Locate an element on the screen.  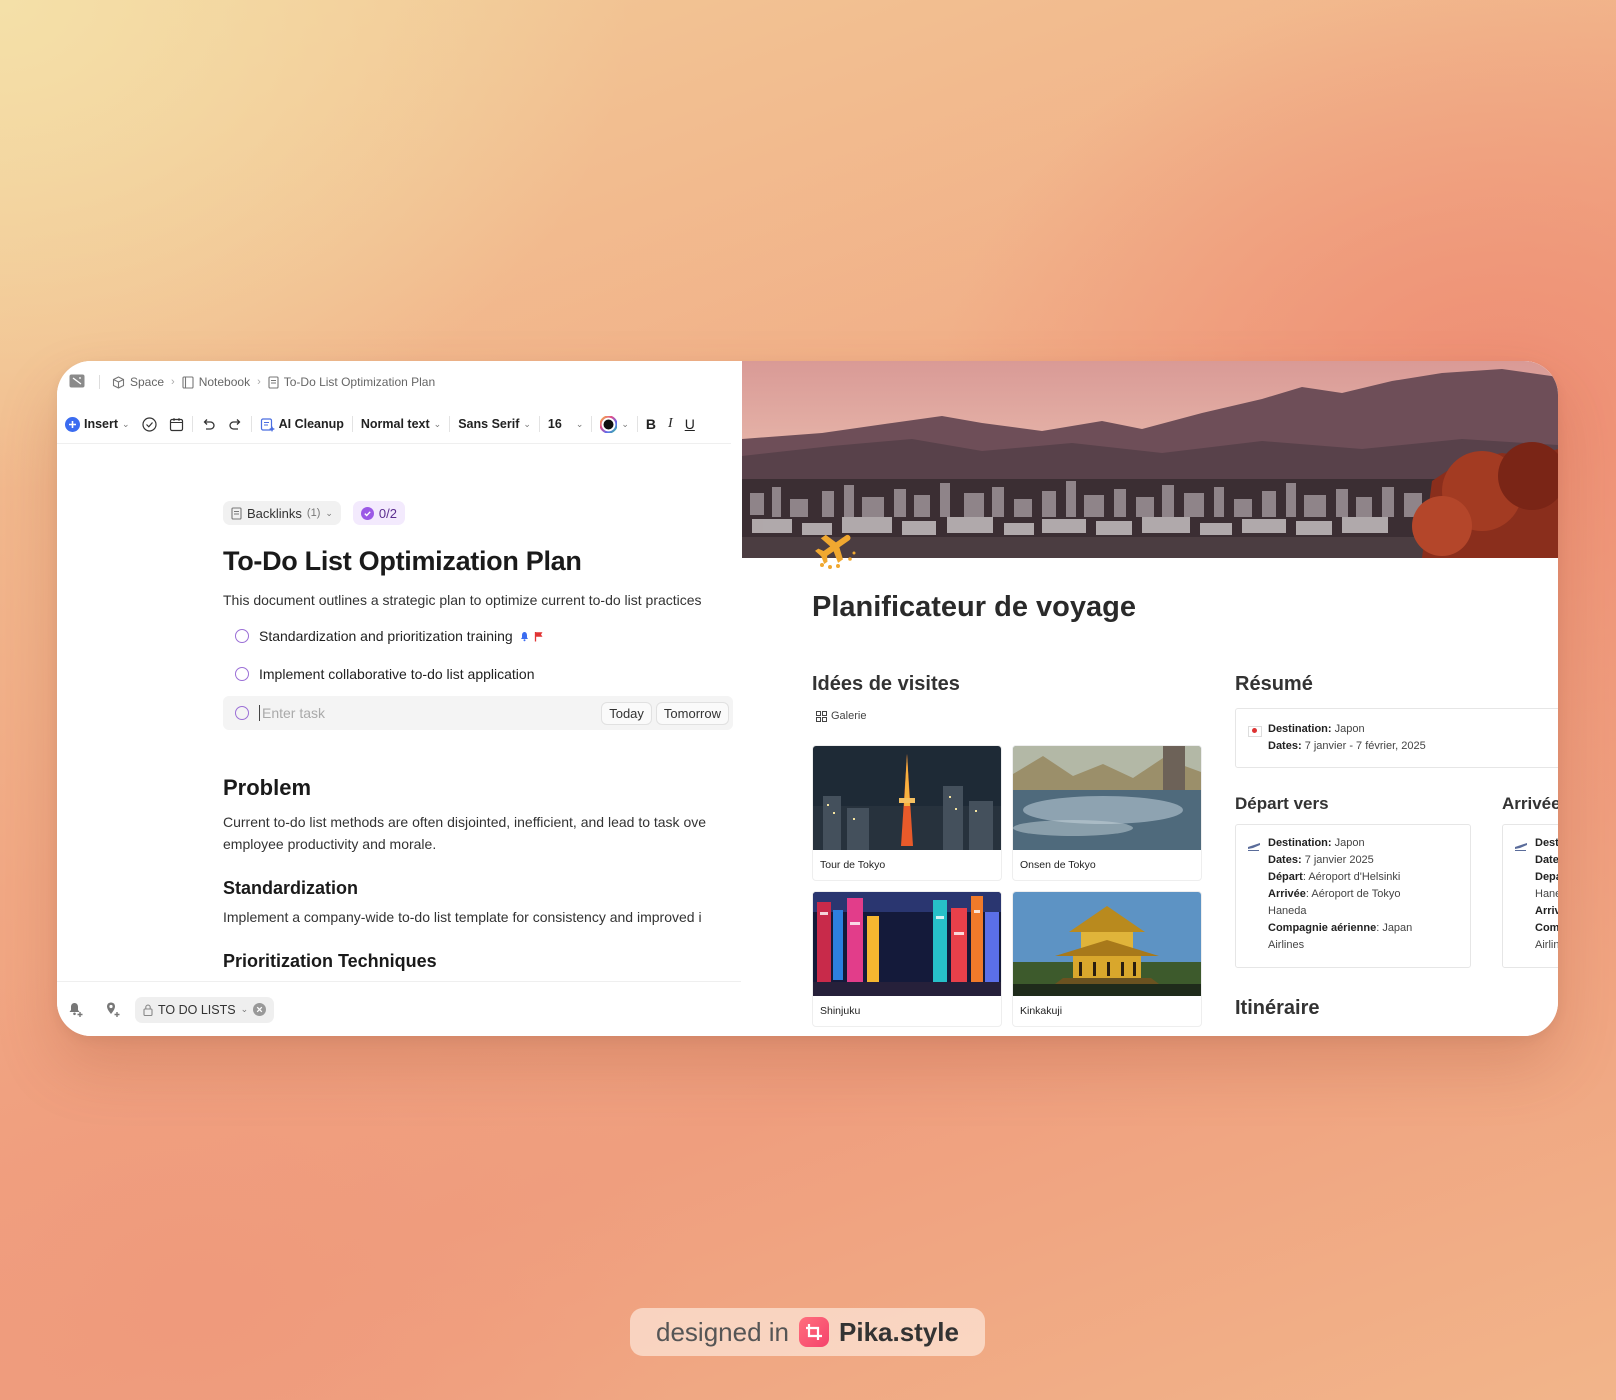
undo-button is located at coordinates (208, 424).